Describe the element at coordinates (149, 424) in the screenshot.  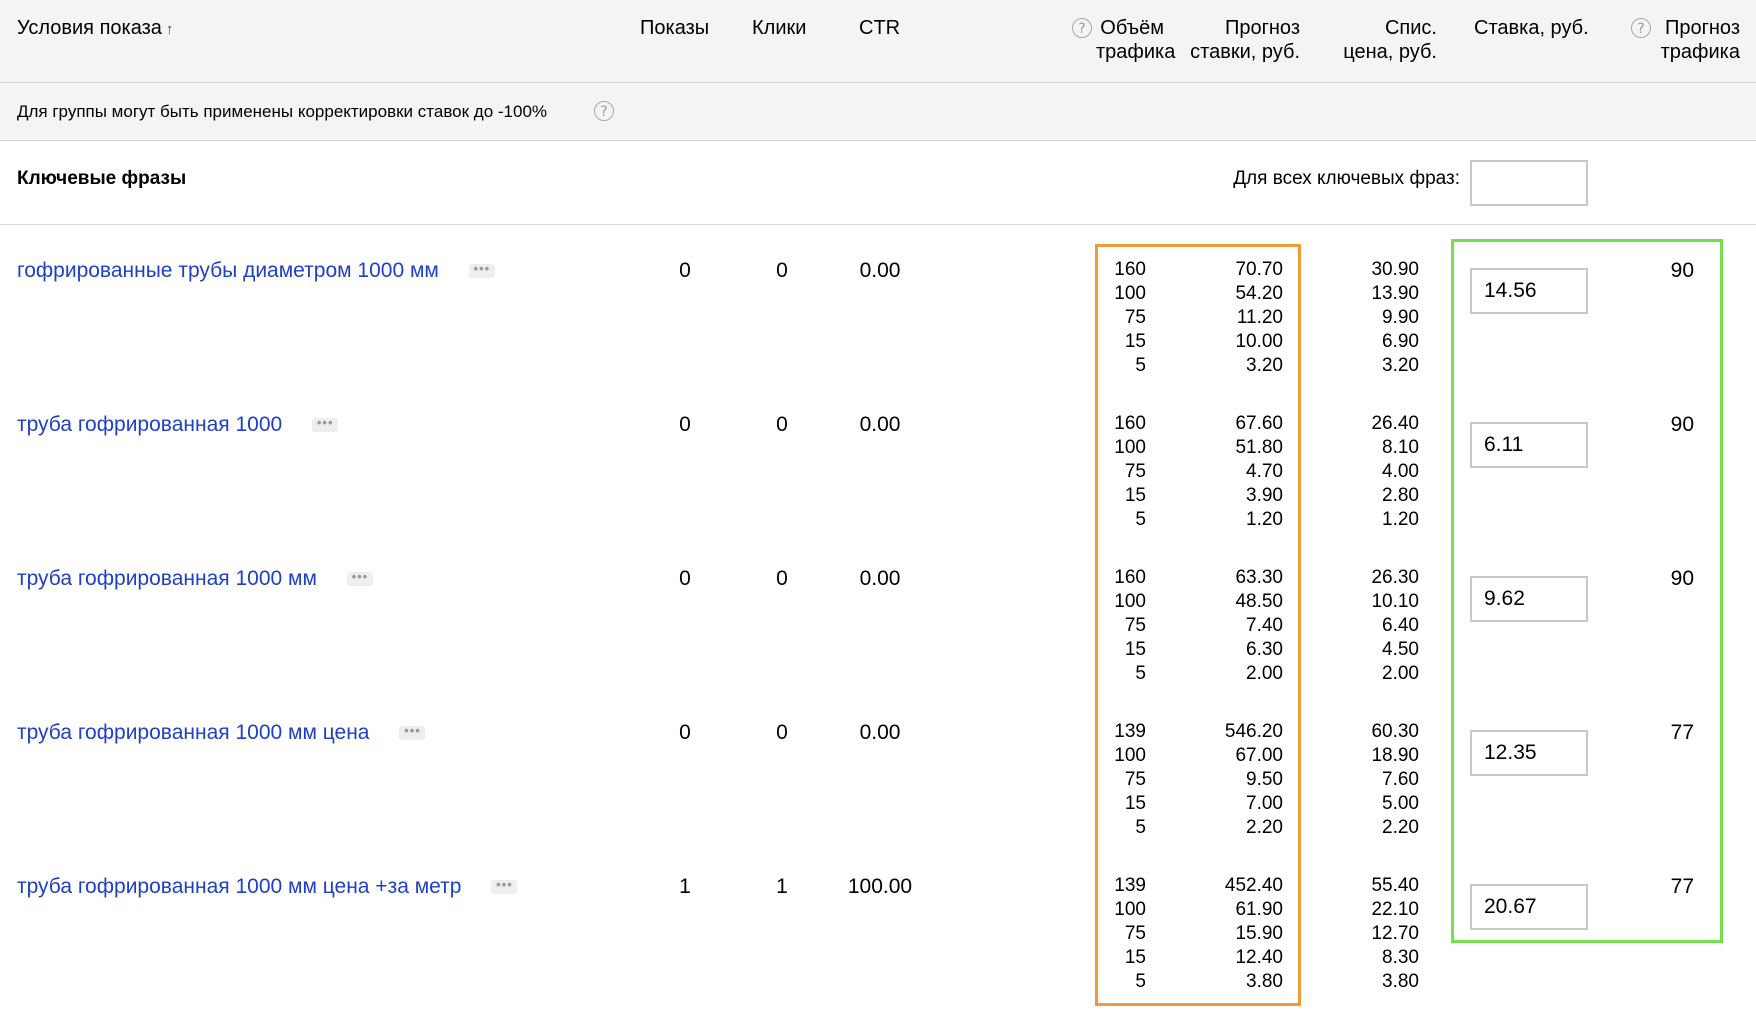
I see `keyword-phrase-text: труба гофрированная 1000` at that location.